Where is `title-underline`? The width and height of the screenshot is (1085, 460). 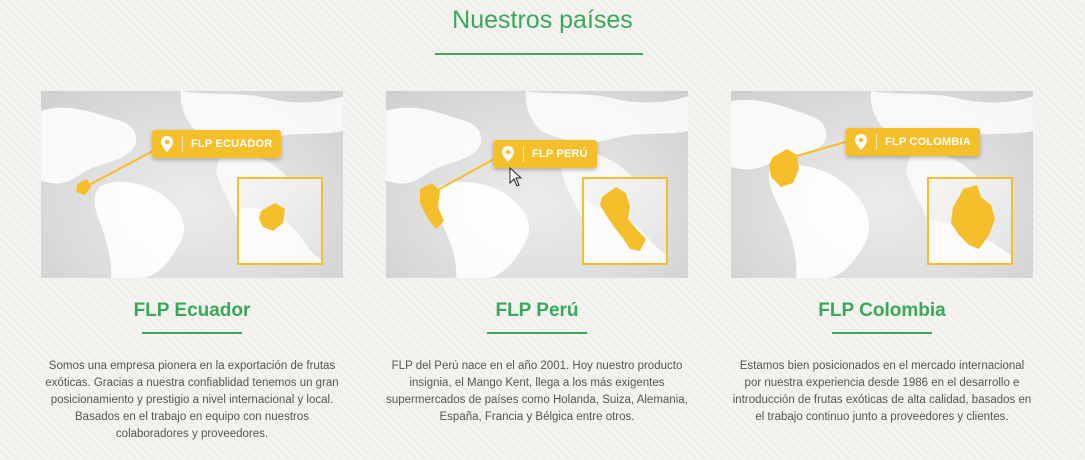
title-underline is located at coordinates (539, 54).